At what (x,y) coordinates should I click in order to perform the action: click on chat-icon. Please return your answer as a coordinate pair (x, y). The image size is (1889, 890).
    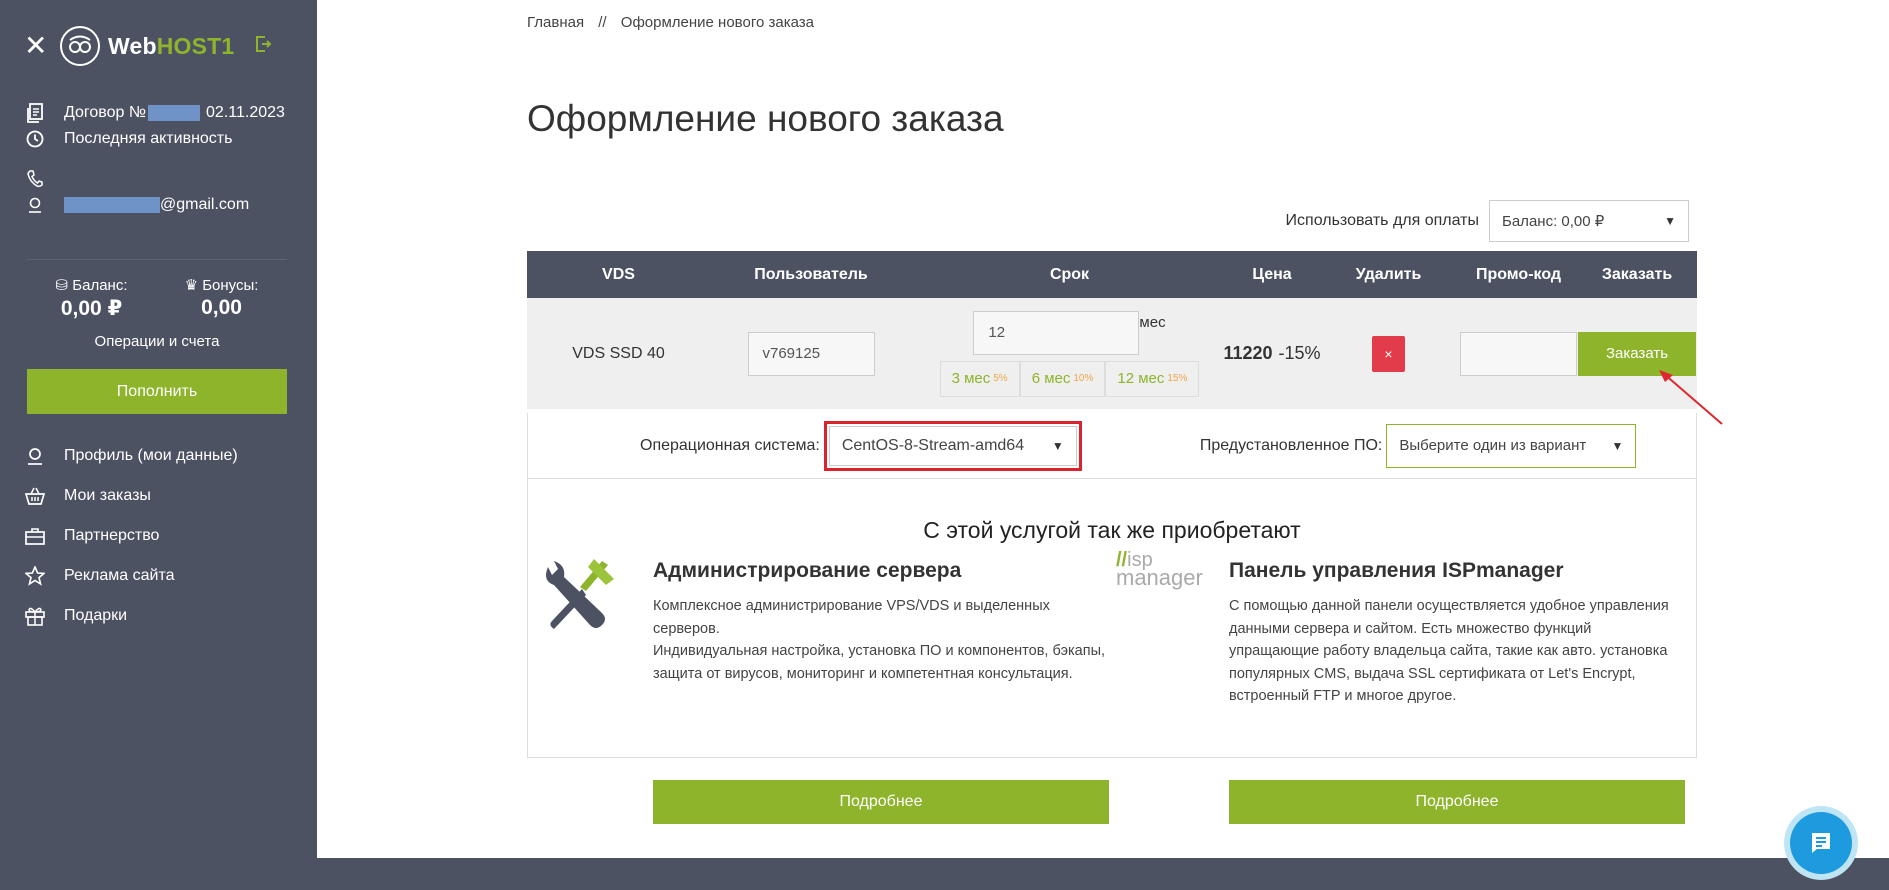
    Looking at the image, I should click on (1821, 843).